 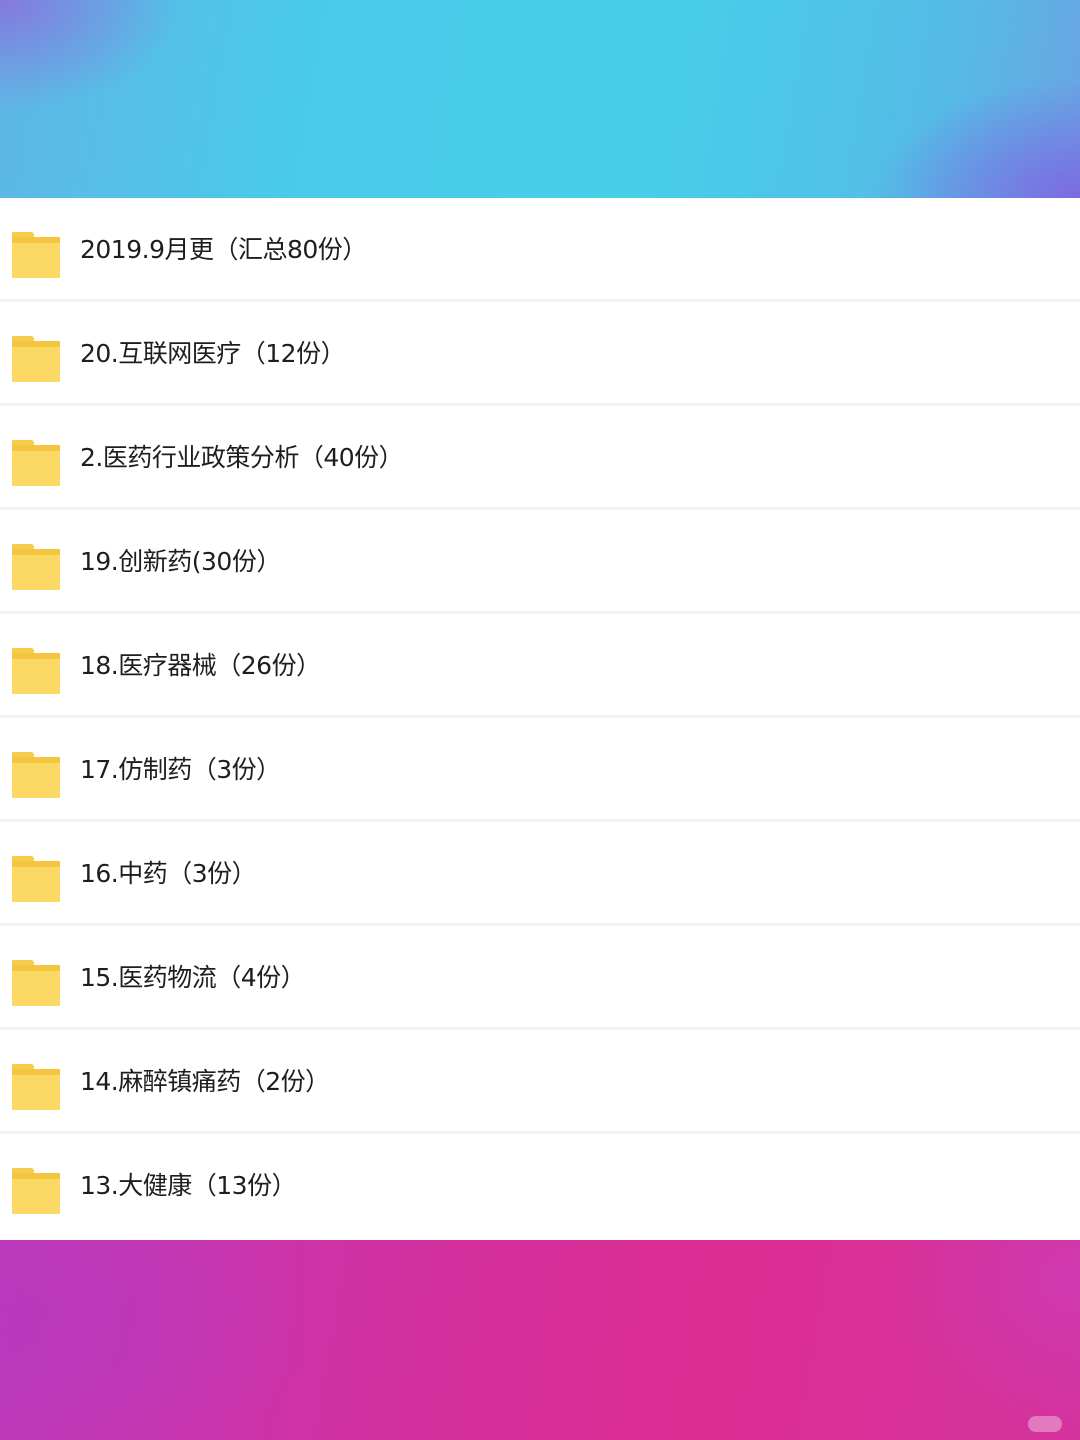 What do you see at coordinates (180, 769) in the screenshot?
I see `folder-name: 17.仿制药（3份）` at bounding box center [180, 769].